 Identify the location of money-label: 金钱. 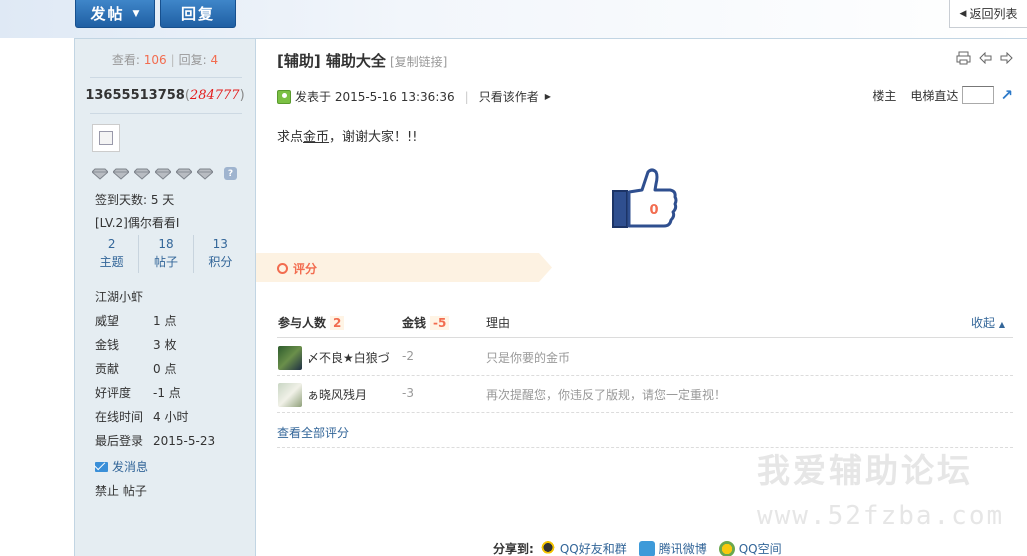
(414, 323).